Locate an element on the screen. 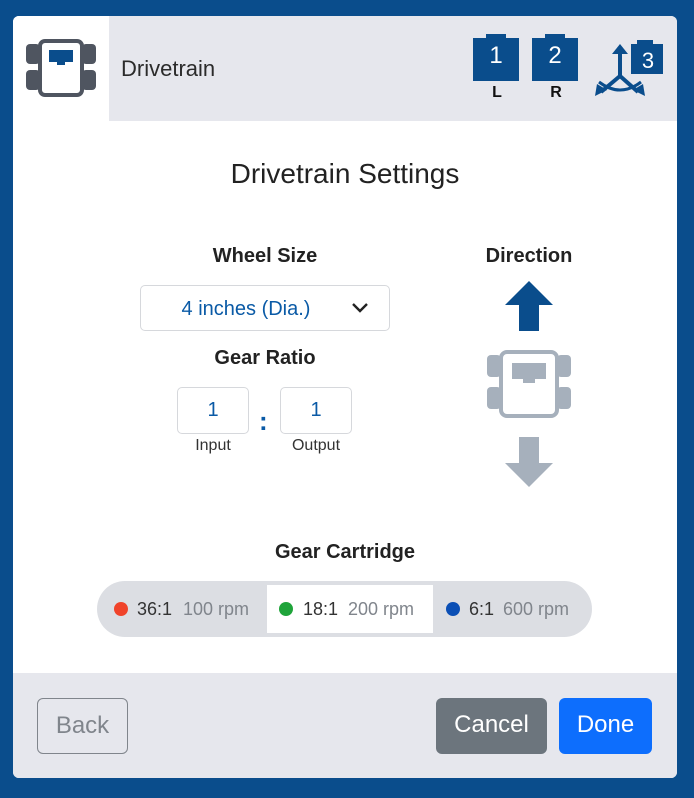 The height and width of the screenshot is (798, 694). arrow-up-icon is located at coordinates (529, 306).